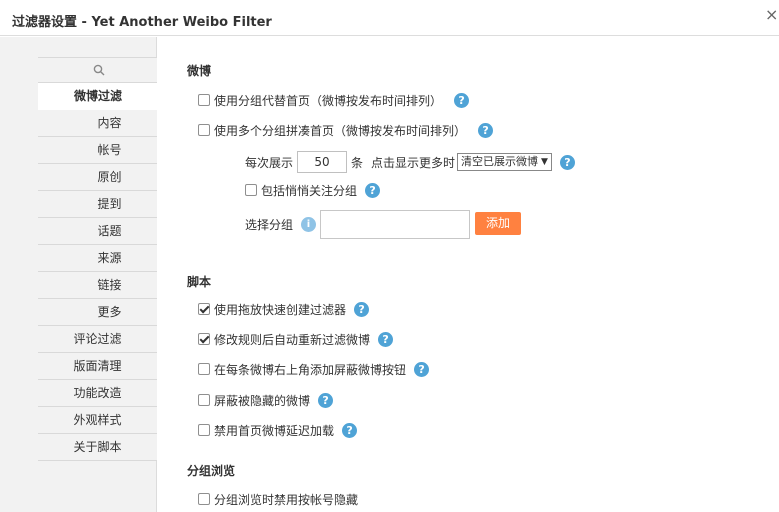  What do you see at coordinates (771, 15) in the screenshot?
I see `close-icon: ×` at bounding box center [771, 15].